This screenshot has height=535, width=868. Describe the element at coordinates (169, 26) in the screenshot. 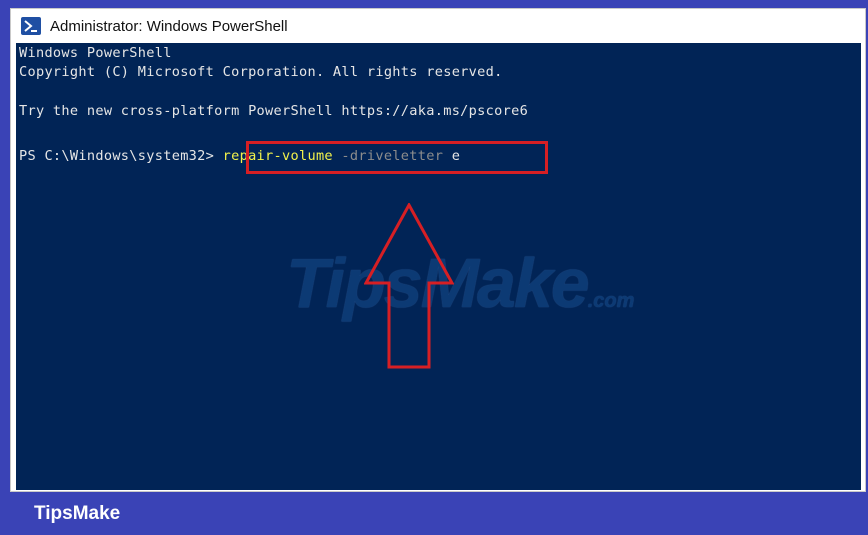

I see `window-title: Administrator: Windows PowerShell` at that location.